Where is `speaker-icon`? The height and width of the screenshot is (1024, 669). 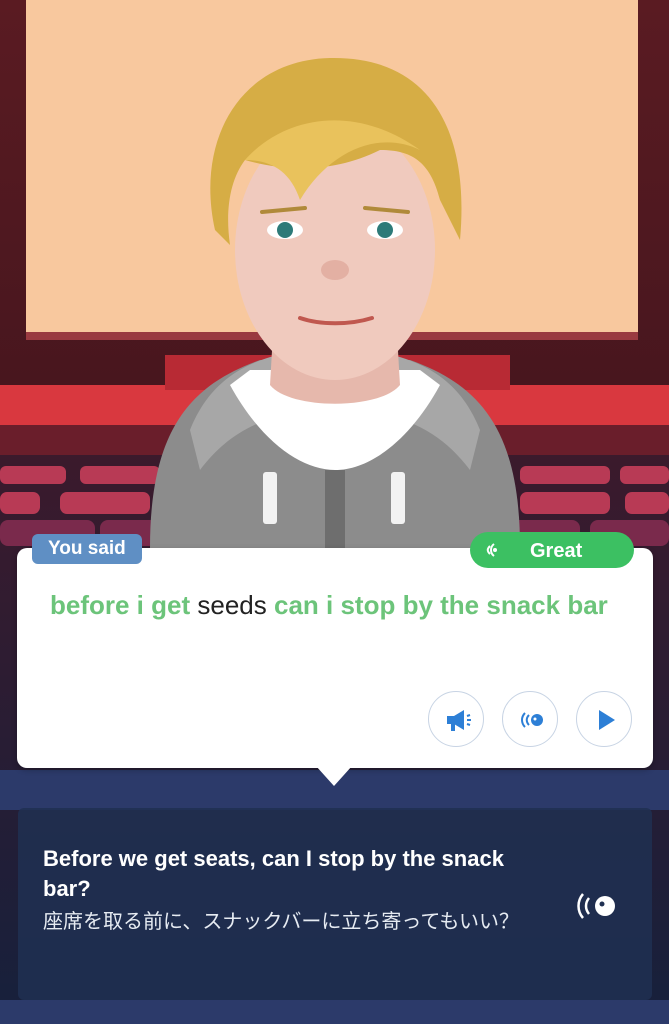
speaker-icon is located at coordinates (598, 908).